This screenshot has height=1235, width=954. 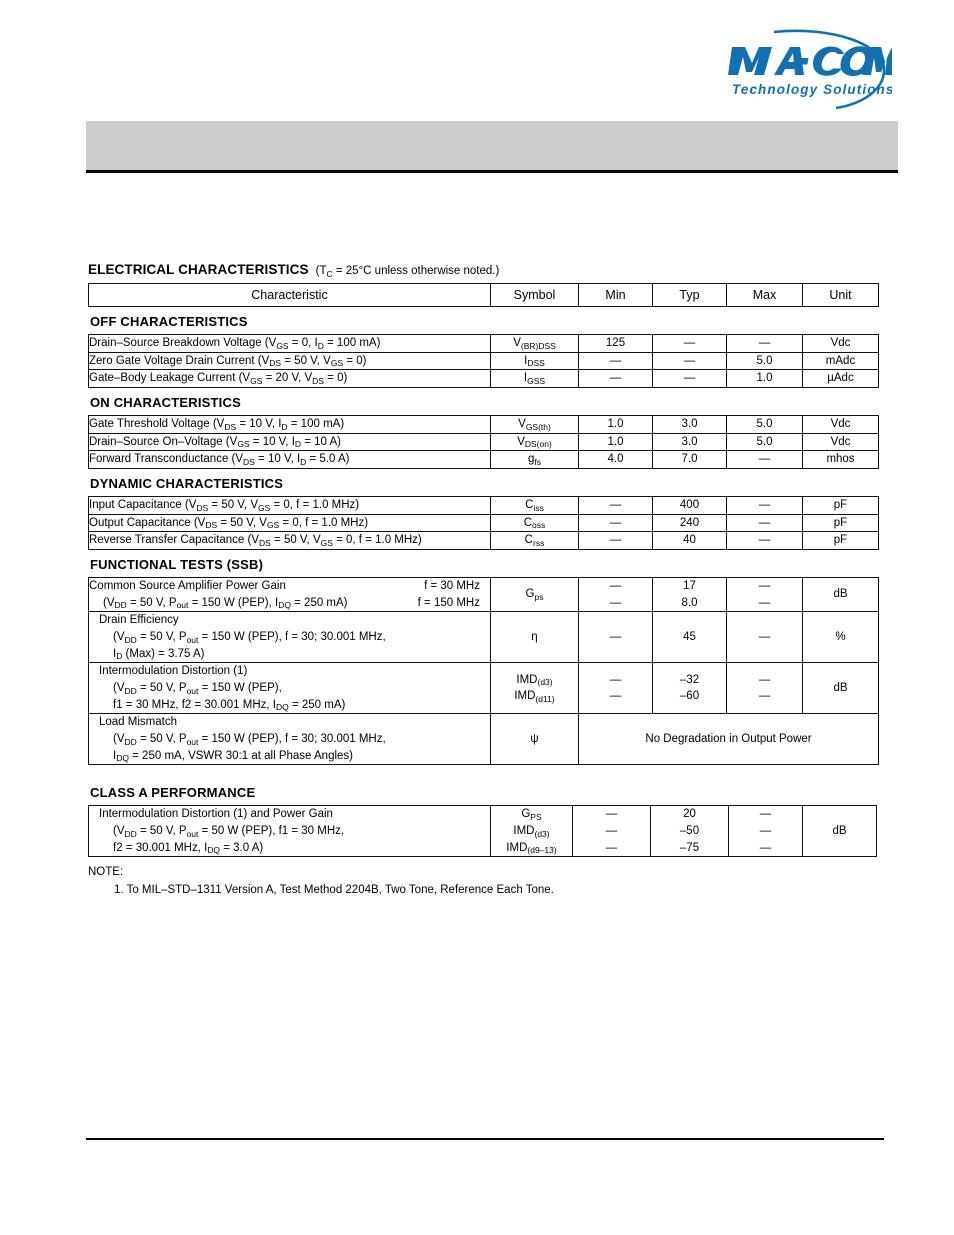 I want to click on col-header-unit: Unit, so click(x=840, y=295).